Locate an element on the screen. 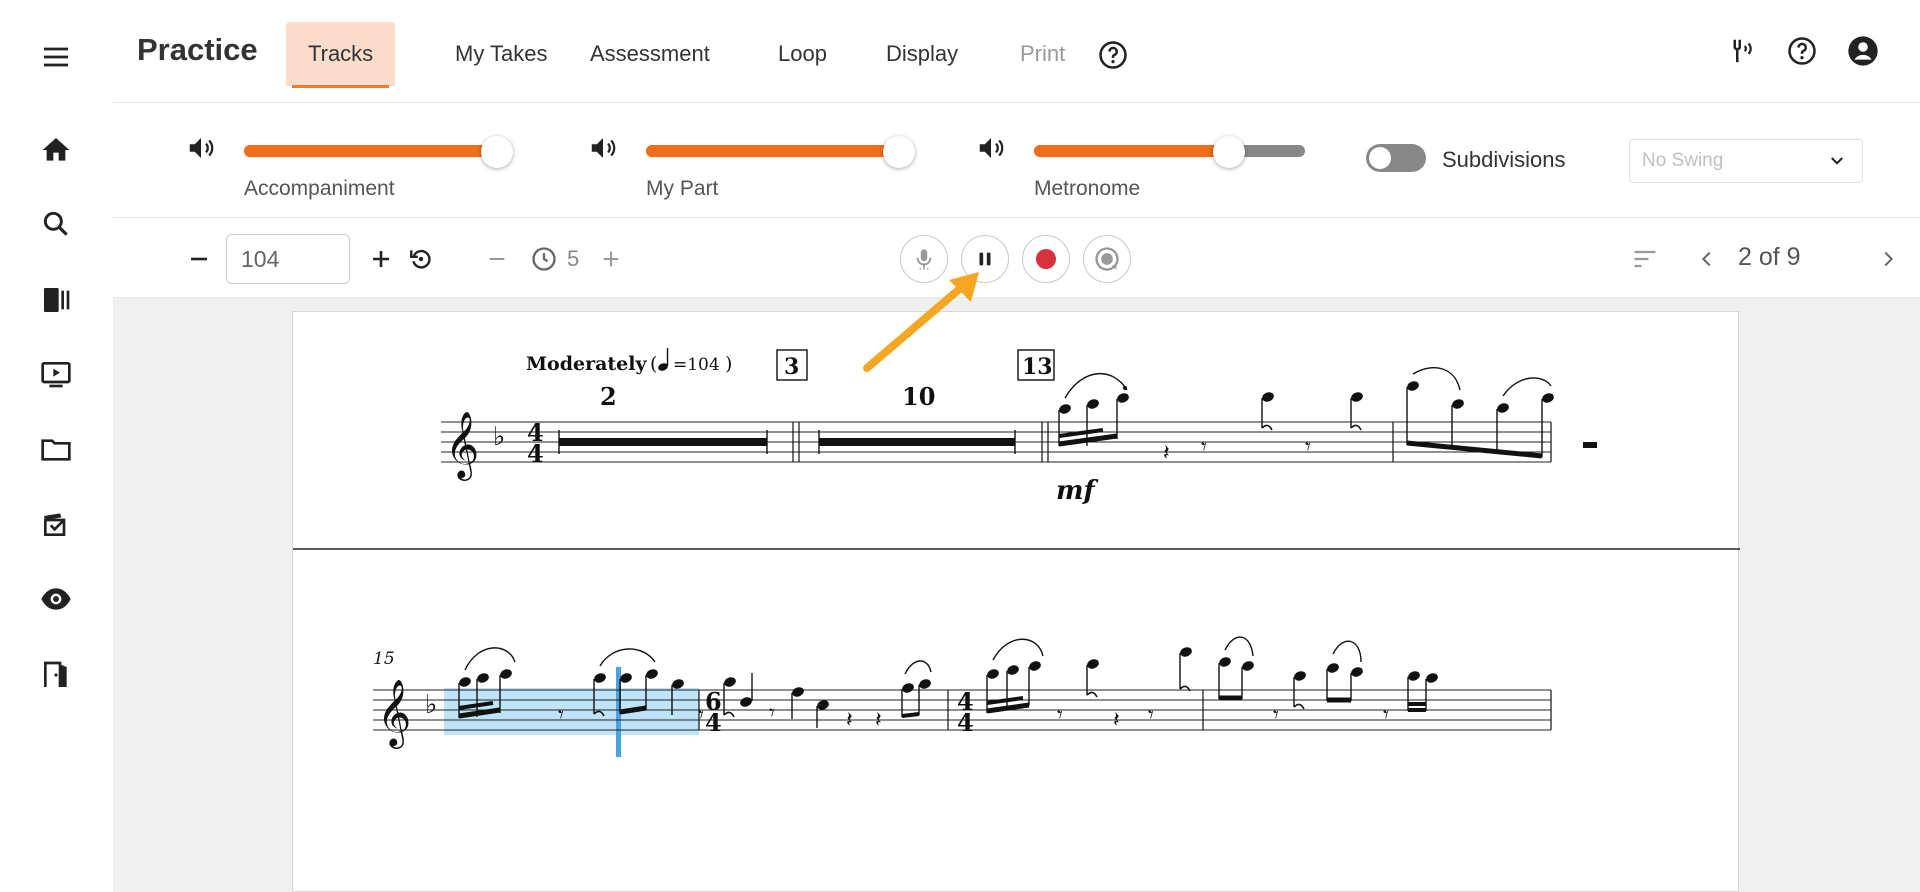 This screenshot has height=892, width=1920. search-icon is located at coordinates (56, 224).